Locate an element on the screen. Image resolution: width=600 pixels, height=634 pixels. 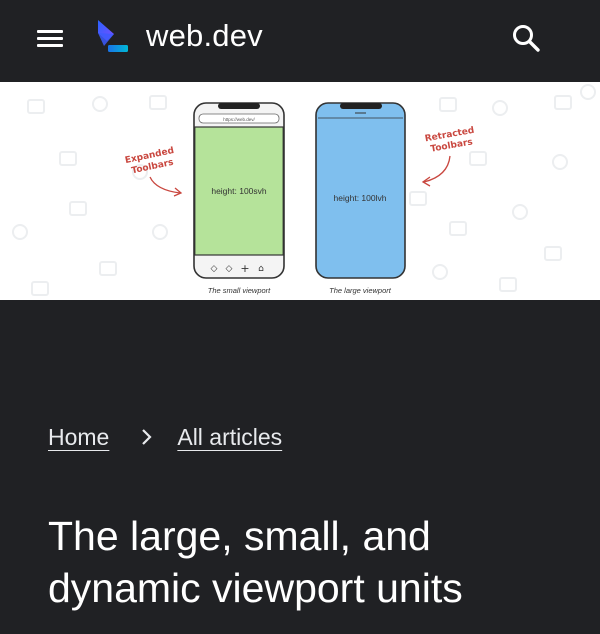
brand-name: web.dev is located at coordinates (204, 35).